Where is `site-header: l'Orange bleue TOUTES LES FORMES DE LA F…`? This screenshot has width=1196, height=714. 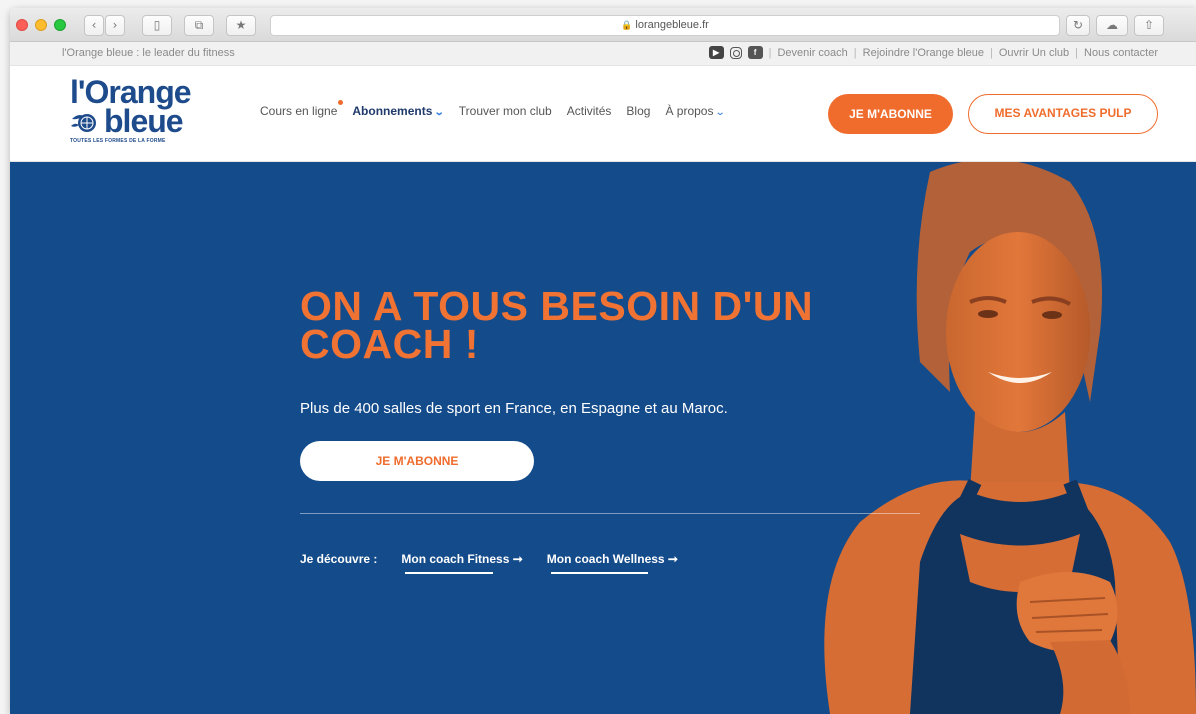 site-header: l'Orange bleue TOUTES LES FORMES DE LA F… is located at coordinates (603, 114).